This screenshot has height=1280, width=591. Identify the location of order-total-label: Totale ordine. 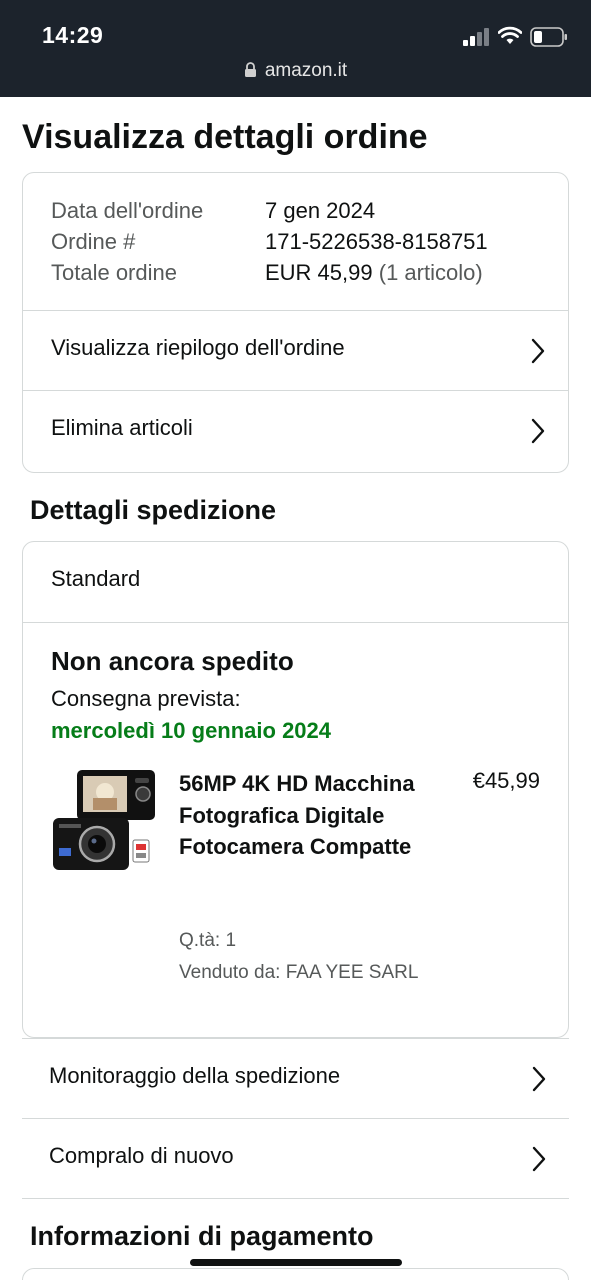
(114, 272).